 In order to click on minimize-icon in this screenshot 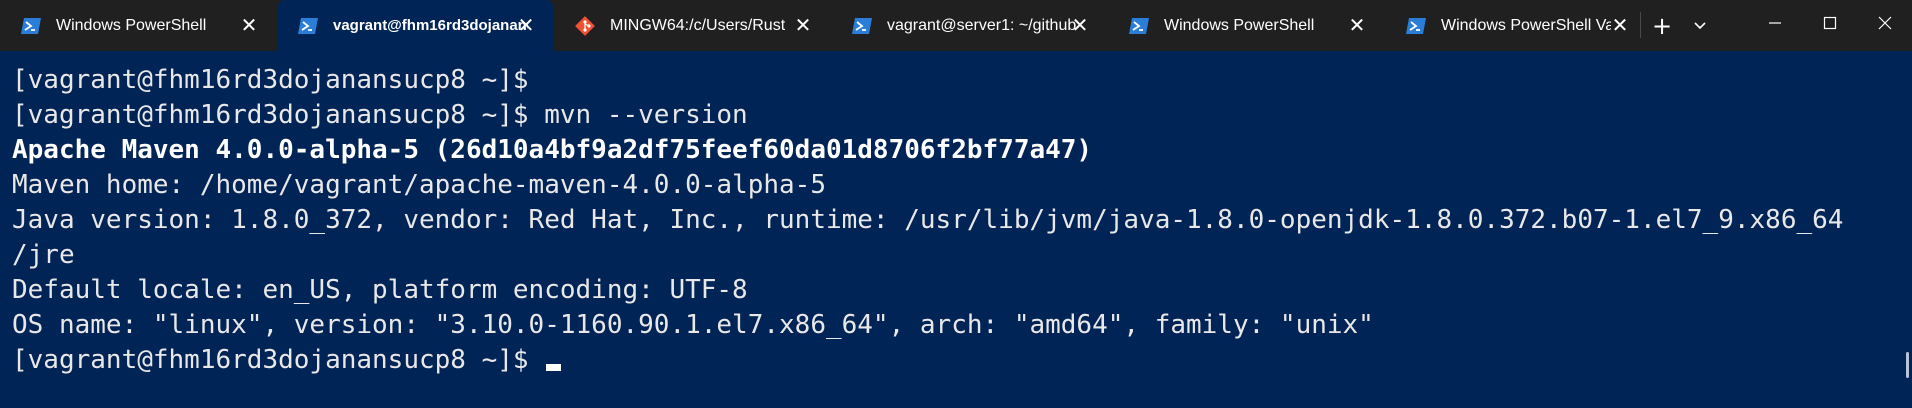, I will do `click(1775, 25)`.